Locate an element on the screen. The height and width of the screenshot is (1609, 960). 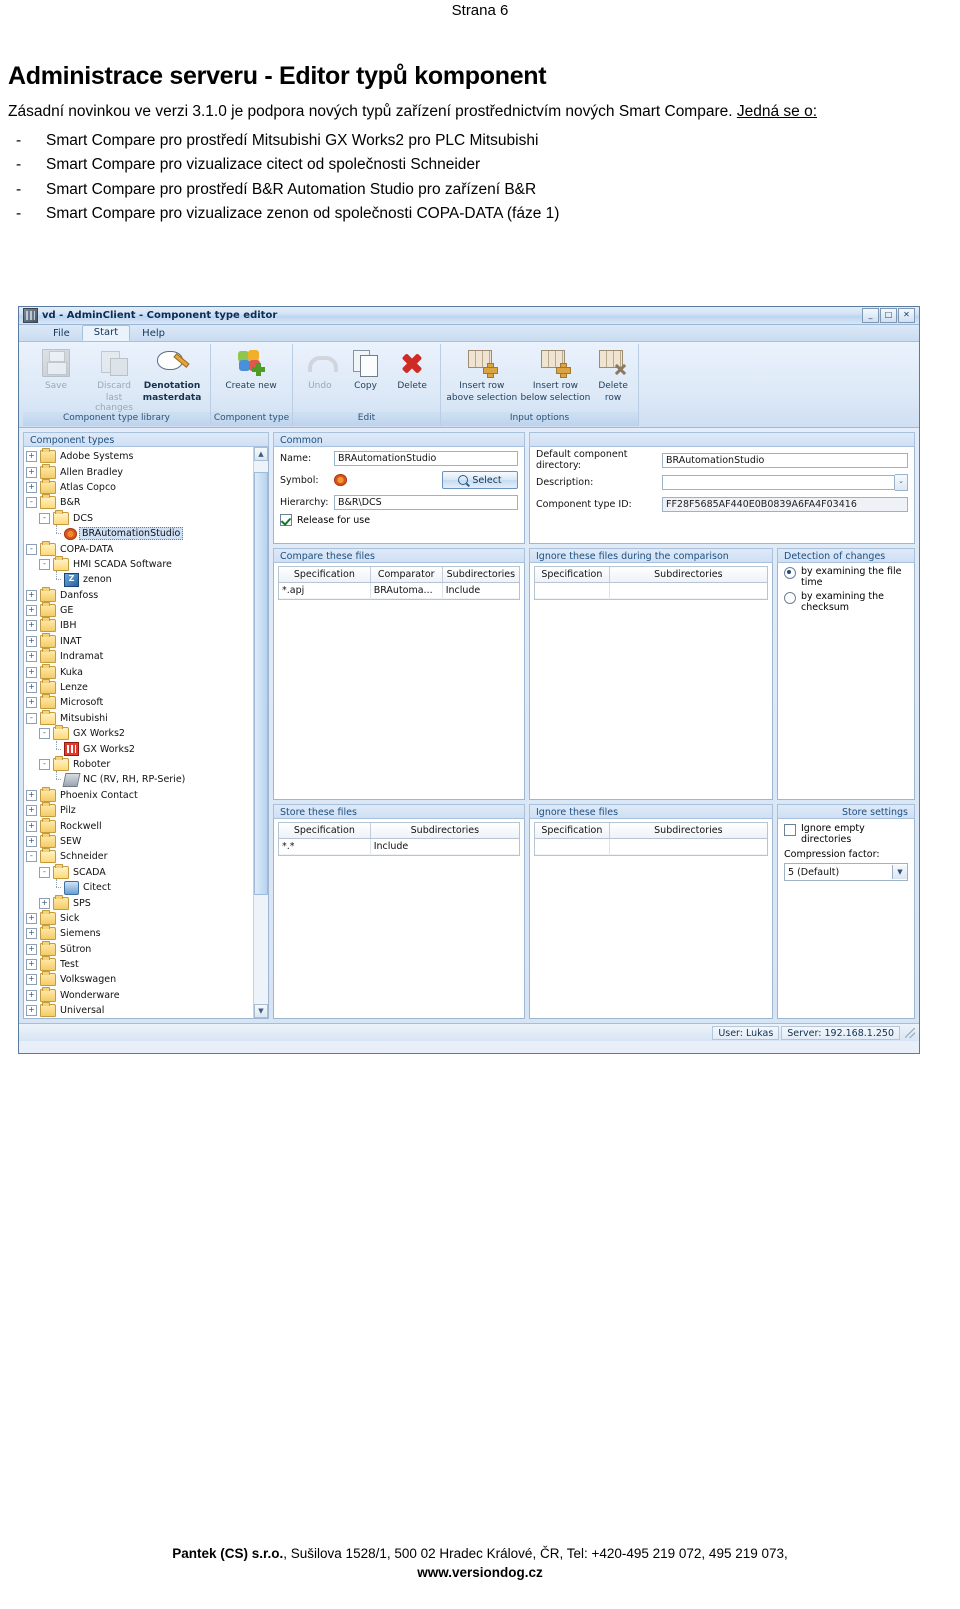
cell-specification: *.* is located at coordinates (325, 846).